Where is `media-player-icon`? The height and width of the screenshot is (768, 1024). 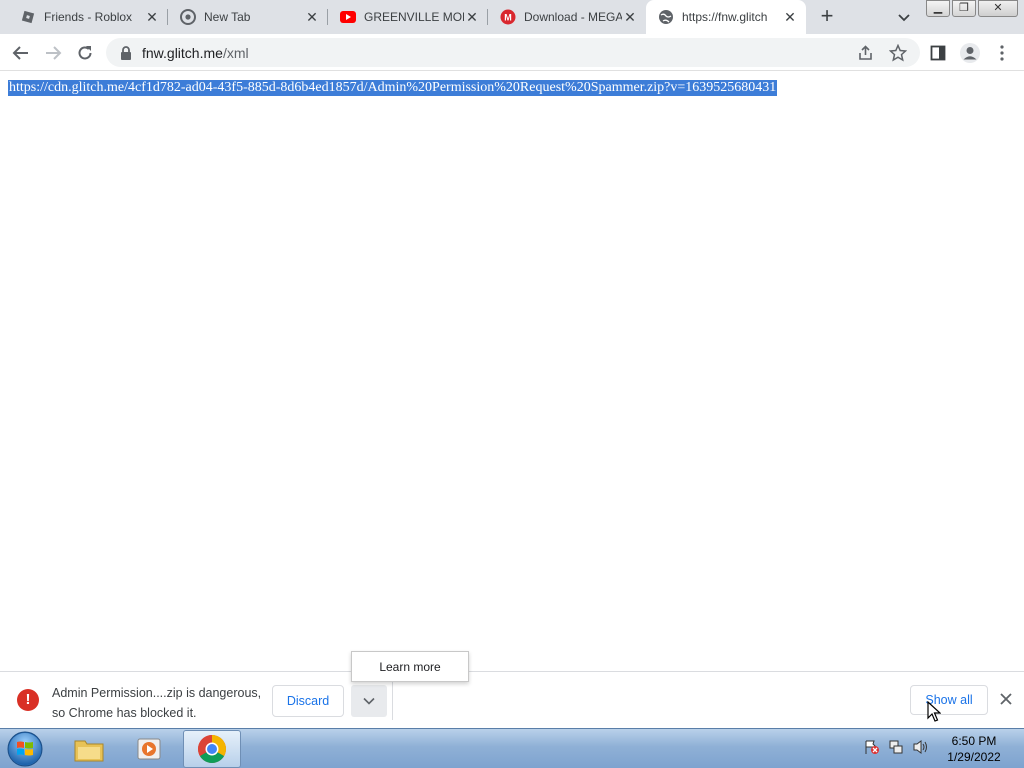 media-player-icon is located at coordinates (149, 749).